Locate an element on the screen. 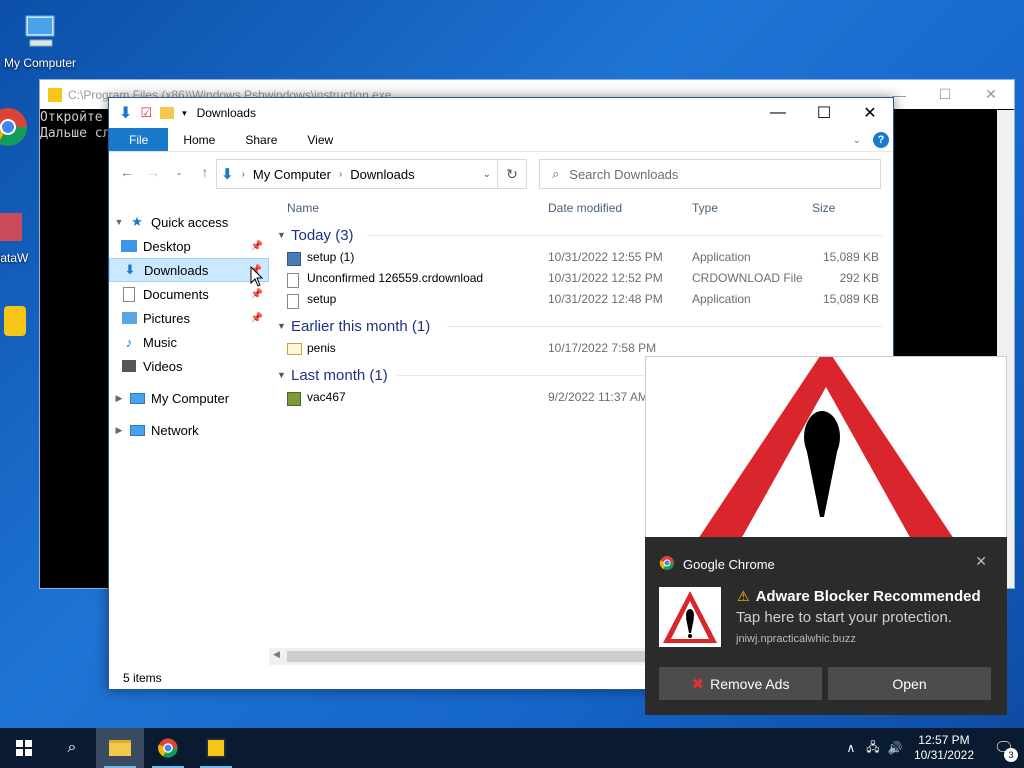 The width and height of the screenshot is (1024, 768). warning-triangle-icon is located at coordinates (826, 447).